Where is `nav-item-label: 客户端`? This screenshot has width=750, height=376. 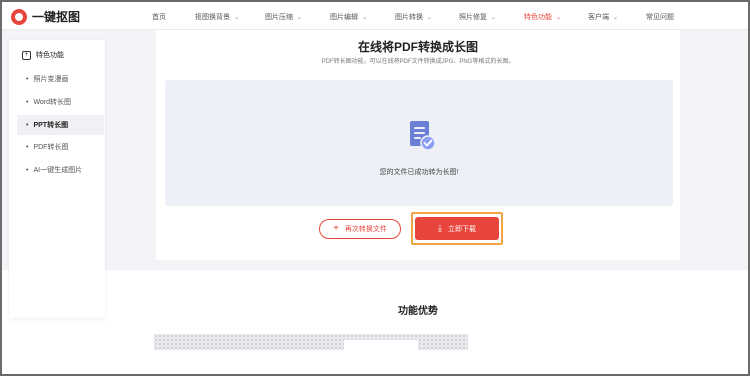
nav-item-label: 客户端 is located at coordinates (598, 17).